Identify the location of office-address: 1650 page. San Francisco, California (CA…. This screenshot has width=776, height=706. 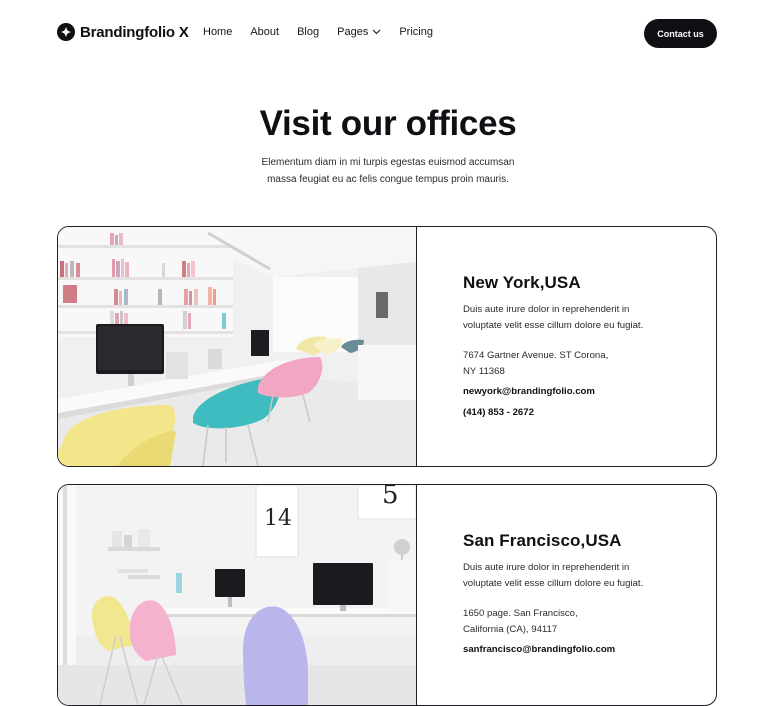
(578, 622).